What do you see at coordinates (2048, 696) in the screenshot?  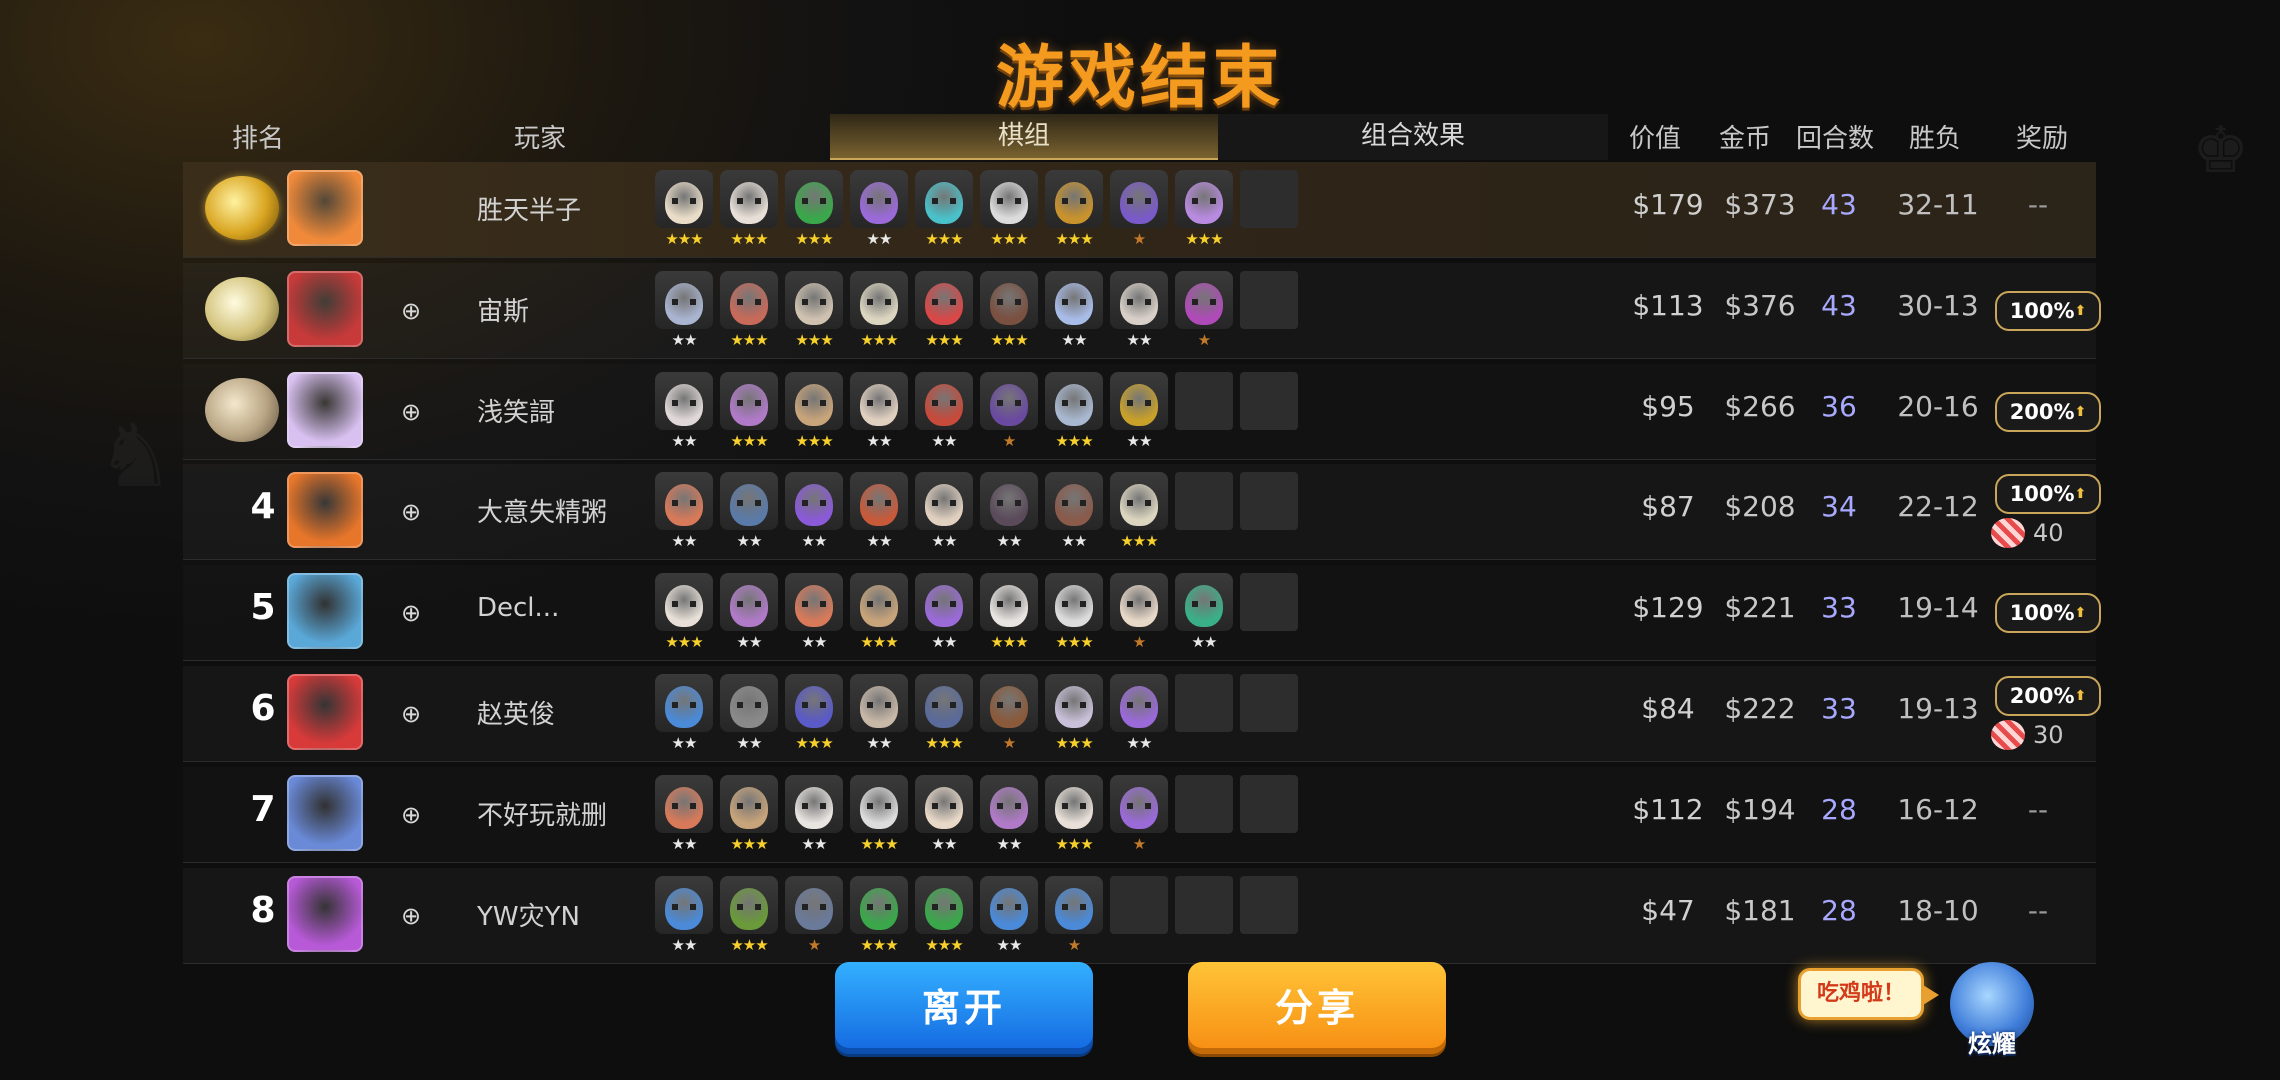 I see `reward-badge: 200%⬆` at bounding box center [2048, 696].